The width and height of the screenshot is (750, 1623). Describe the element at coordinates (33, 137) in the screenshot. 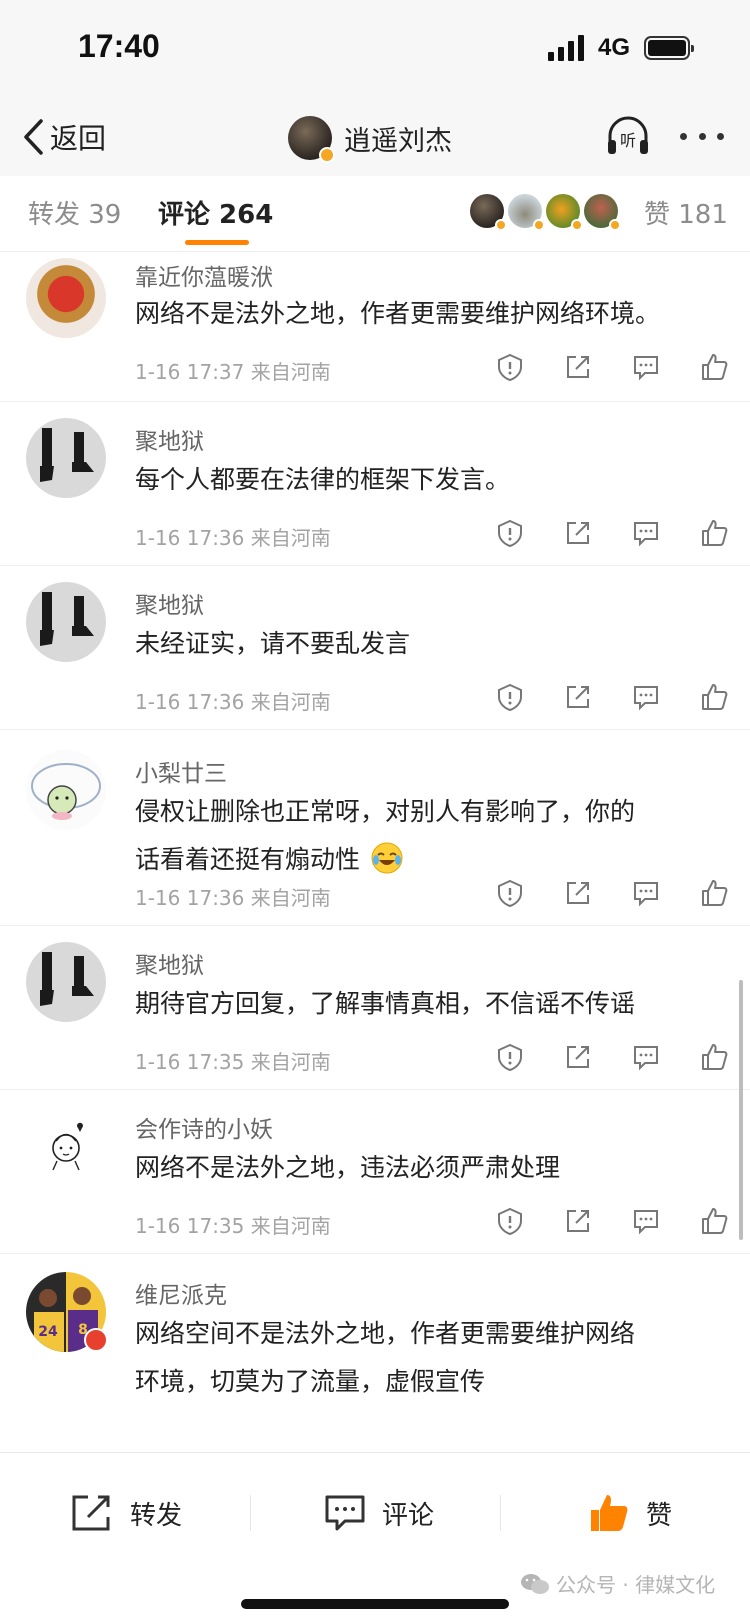

I see `chevron-left-icon` at that location.